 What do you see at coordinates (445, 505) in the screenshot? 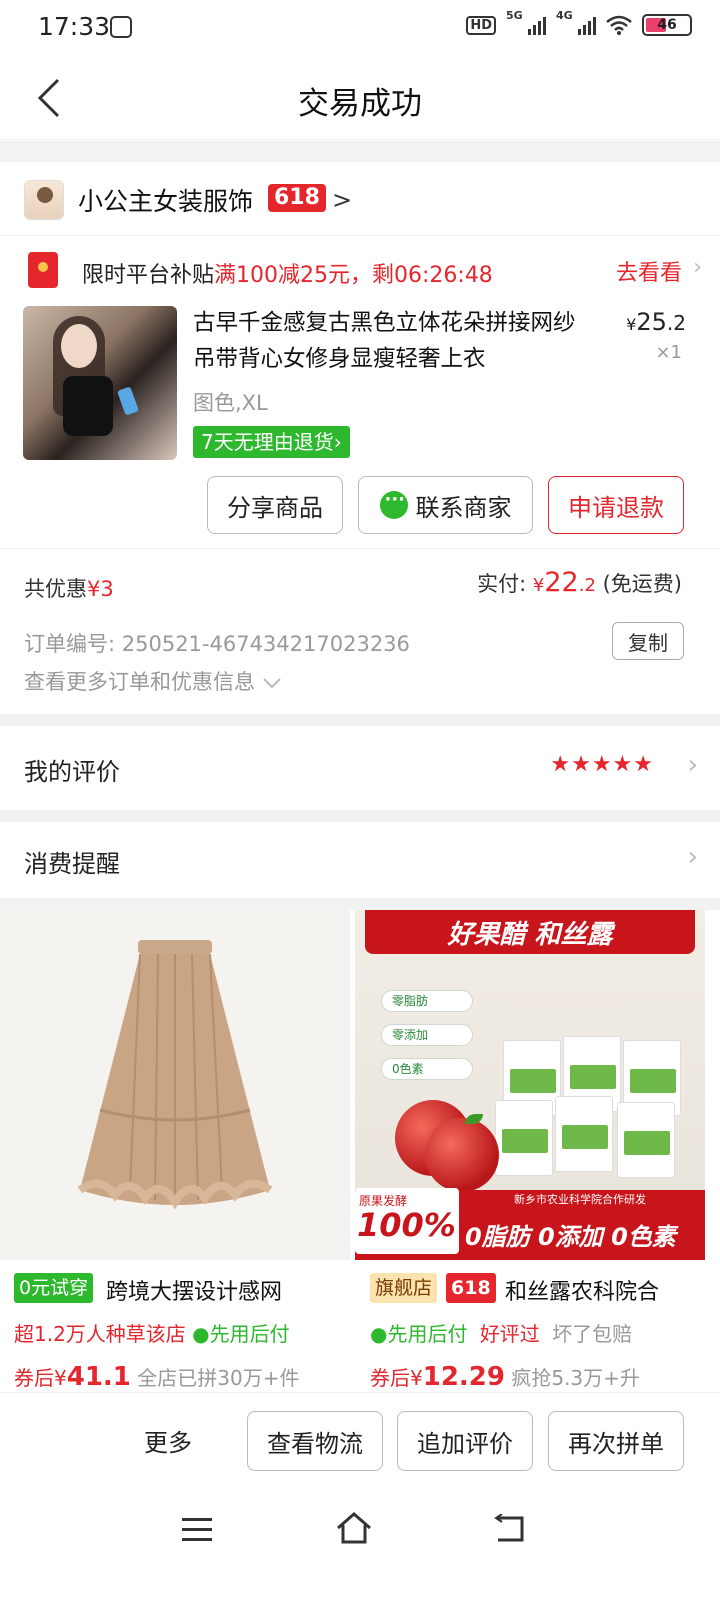
I see `contact-seller-button: 联系商家` at bounding box center [445, 505].